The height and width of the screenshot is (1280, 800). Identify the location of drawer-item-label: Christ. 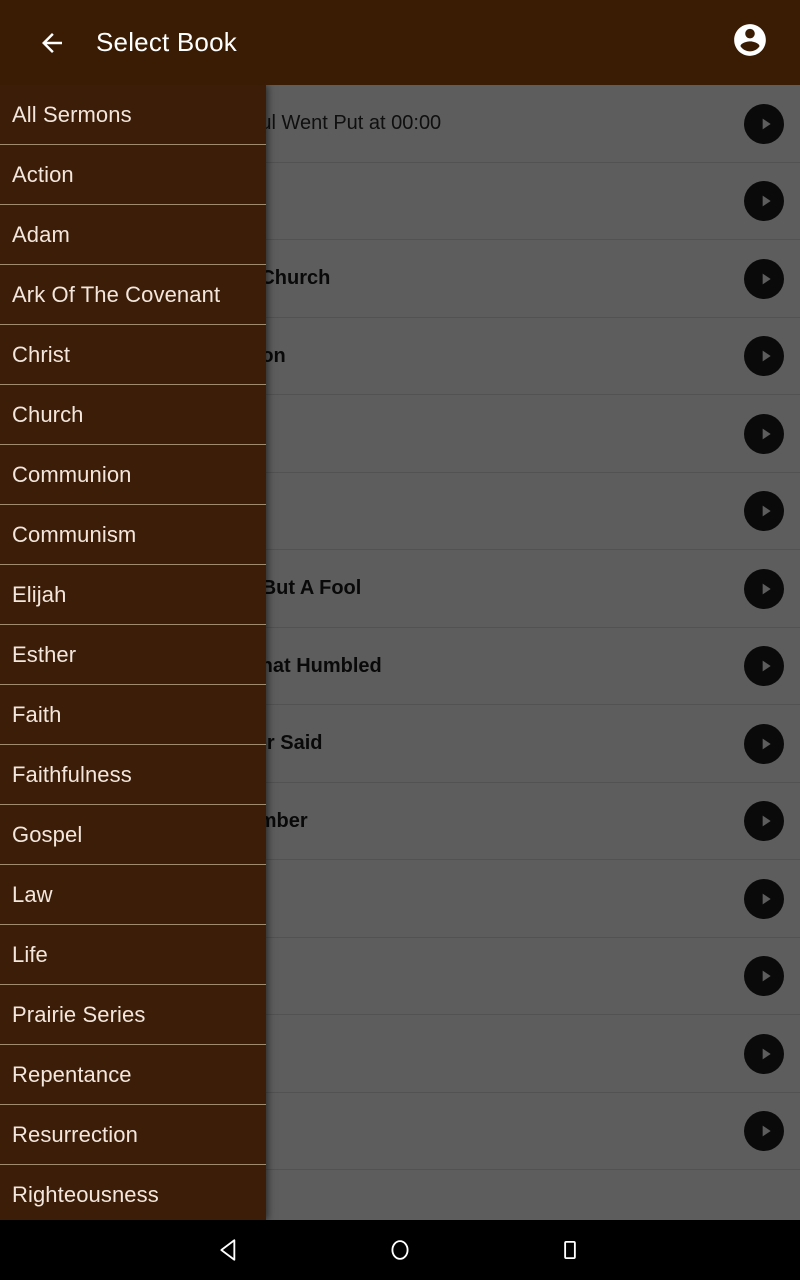
(41, 354).